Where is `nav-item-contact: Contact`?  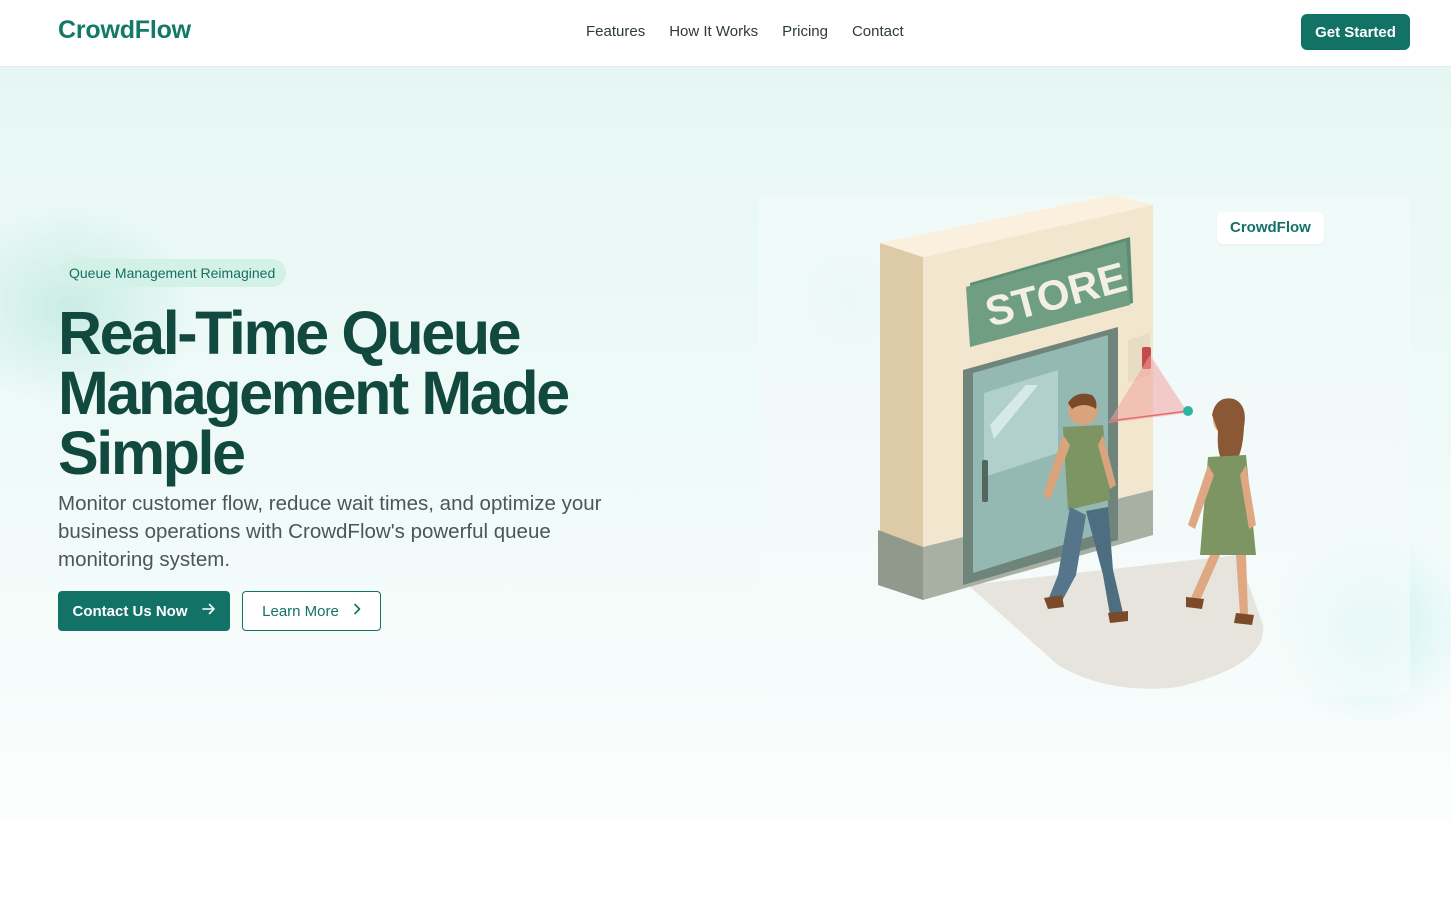
nav-item-contact: Contact is located at coordinates (878, 32).